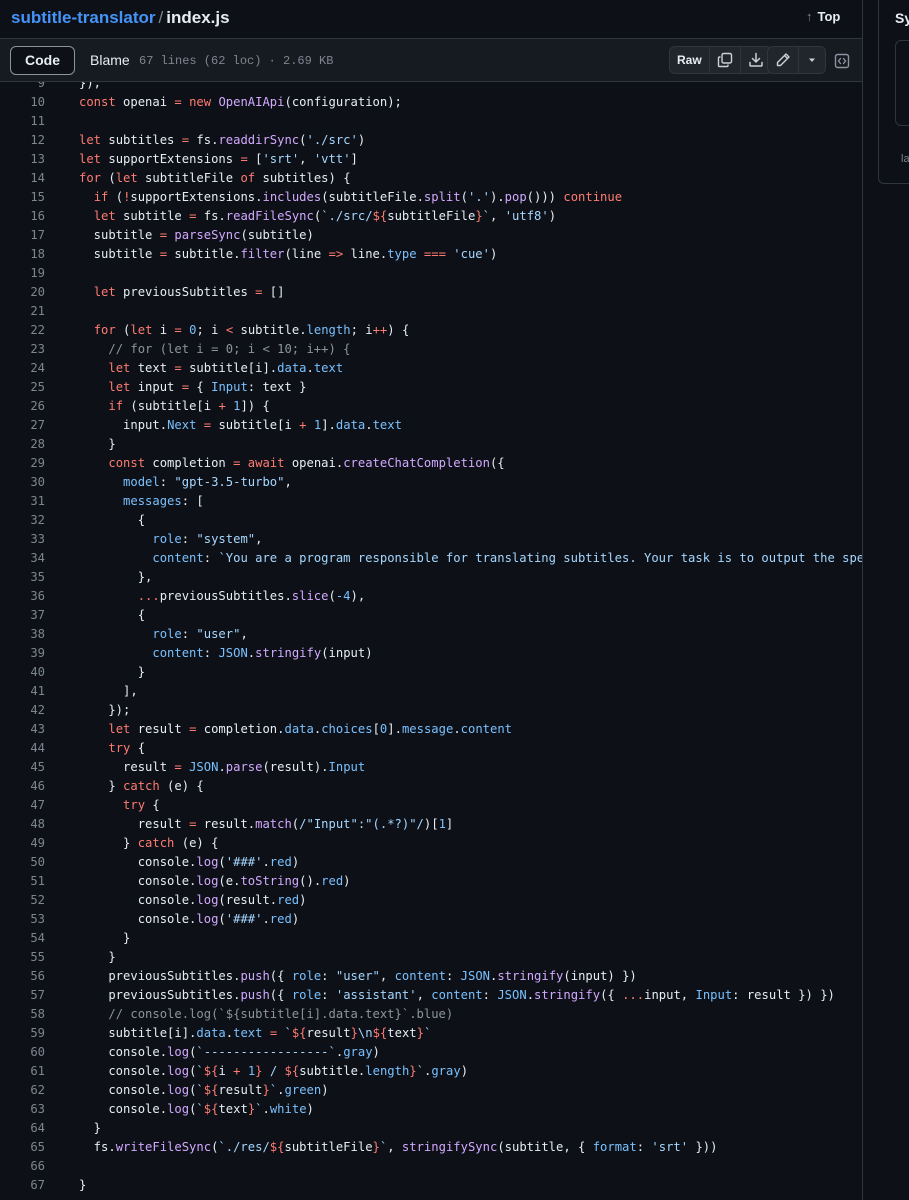 This screenshot has height=1200, width=909. Describe the element at coordinates (110, 60) in the screenshot. I see `blame-tab: Blame` at that location.